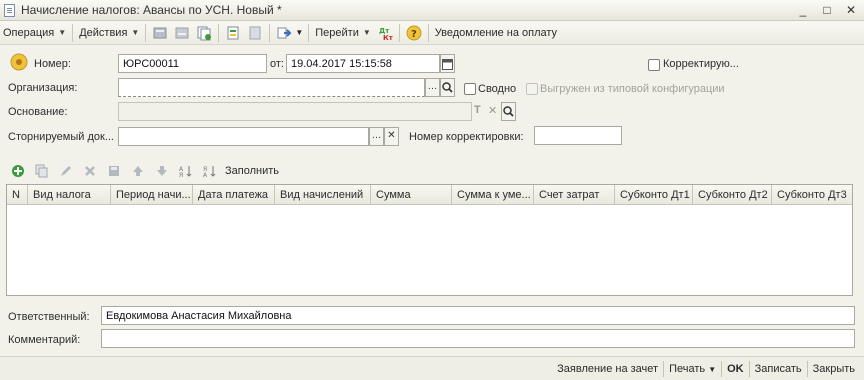 This screenshot has width=864, height=380. Describe the element at coordinates (233, 33) in the screenshot. I see `movements-icon` at that location.